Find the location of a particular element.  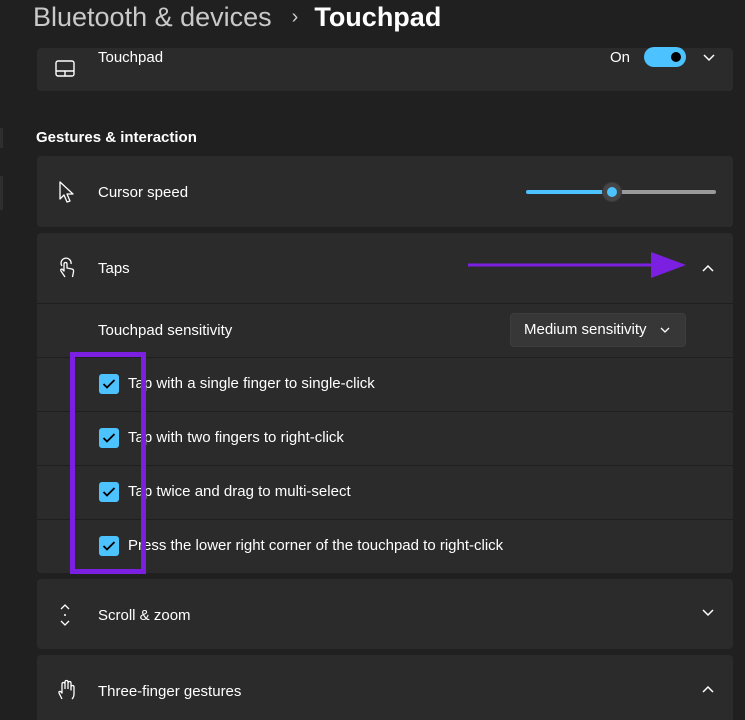

tap-option-label: Tap twice and drag to multi-select is located at coordinates (239, 491).